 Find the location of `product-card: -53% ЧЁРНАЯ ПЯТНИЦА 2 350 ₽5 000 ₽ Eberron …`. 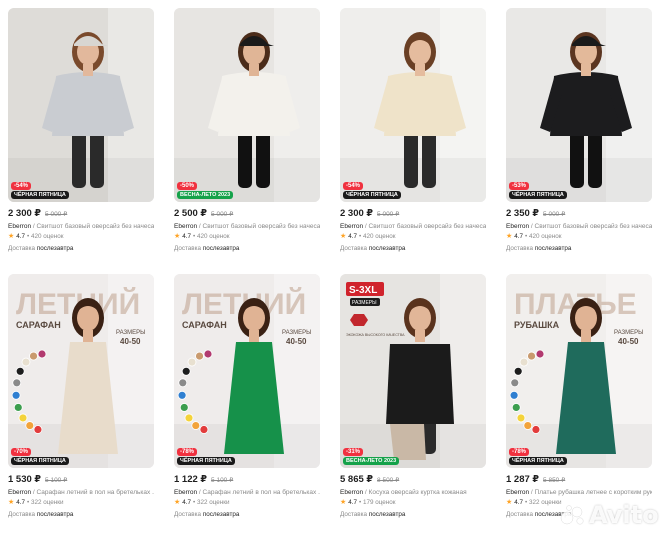

product-card: -53% ЧЁРНАЯ ПЯТНИЦА 2 350 ₽5 000 ₽ Eberron … is located at coordinates (579, 137).